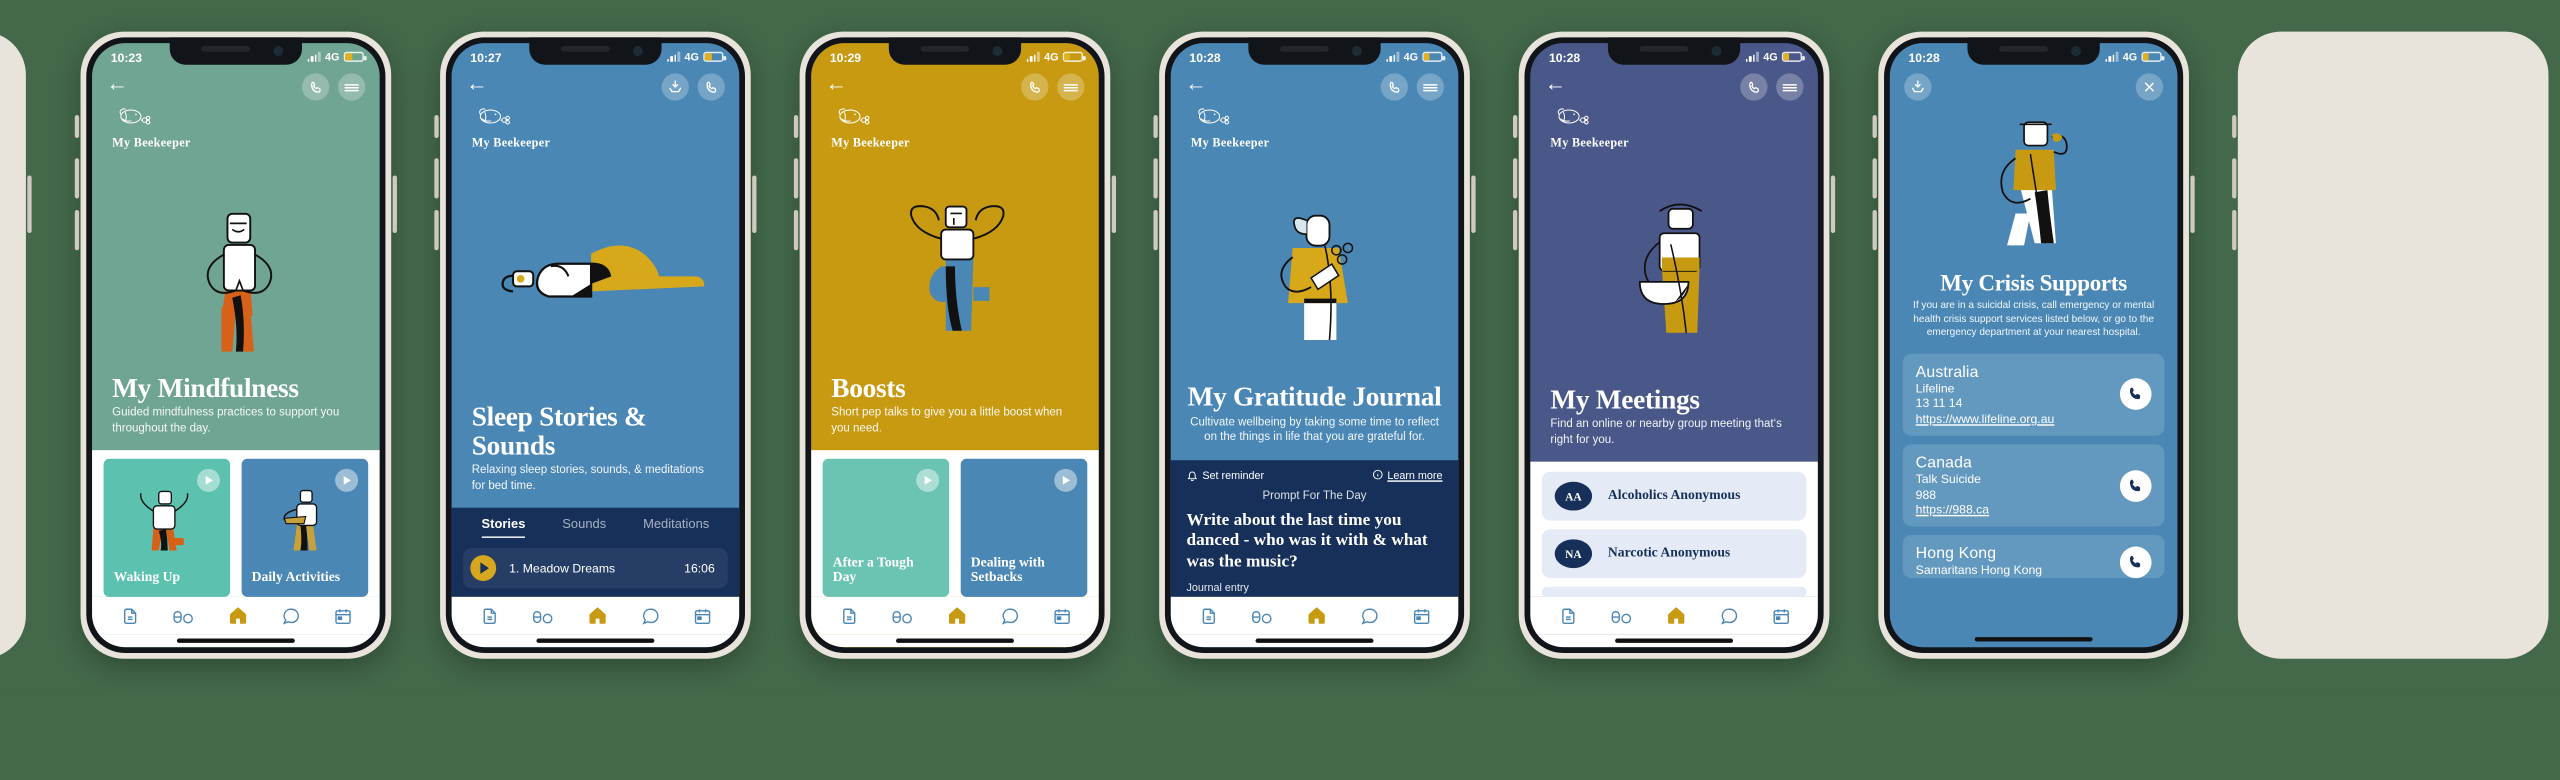 The width and height of the screenshot is (2560, 780). What do you see at coordinates (595, 568) in the screenshot?
I see `track-row: 1. Meadow Dreams 16:06` at bounding box center [595, 568].